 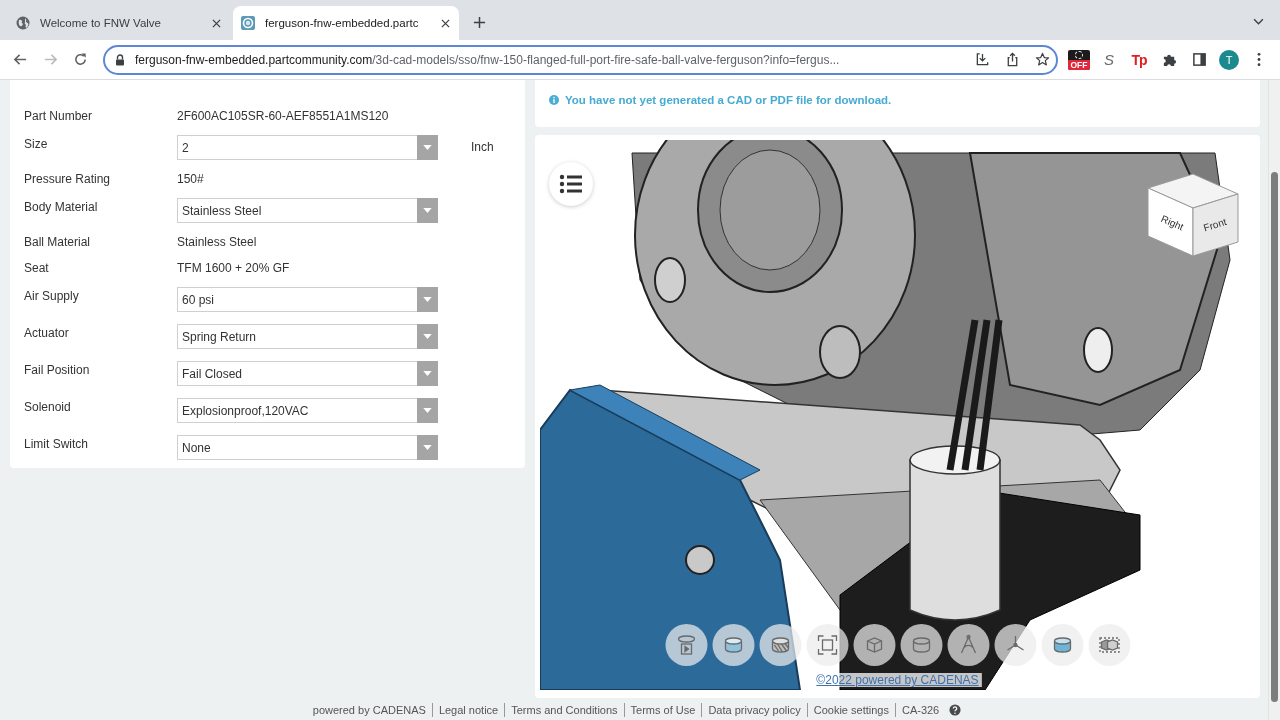 What do you see at coordinates (1109, 59) in the screenshot?
I see `extension-button: S` at bounding box center [1109, 59].